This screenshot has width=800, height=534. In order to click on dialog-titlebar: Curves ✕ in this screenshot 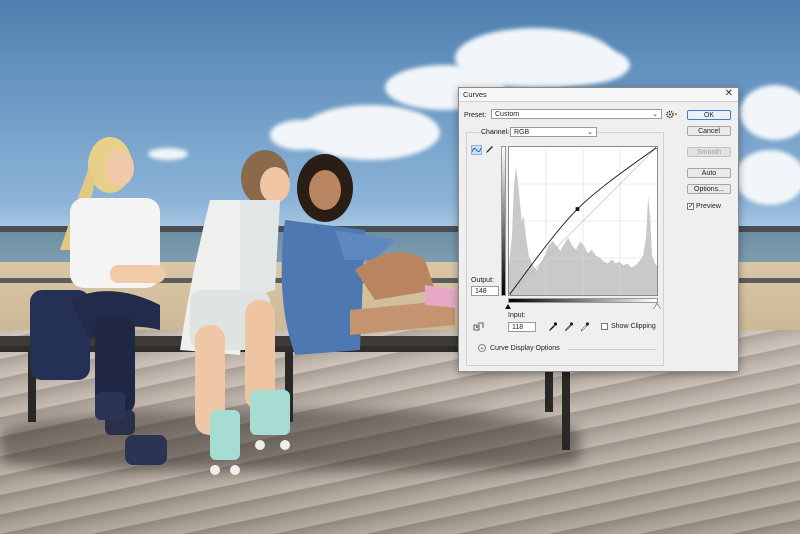, I will do `click(598, 95)`.